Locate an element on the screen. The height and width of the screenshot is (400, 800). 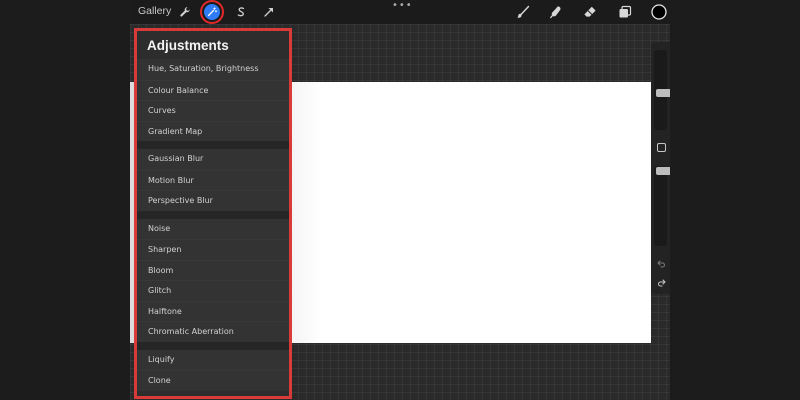
layers-icon is located at coordinates (625, 11).